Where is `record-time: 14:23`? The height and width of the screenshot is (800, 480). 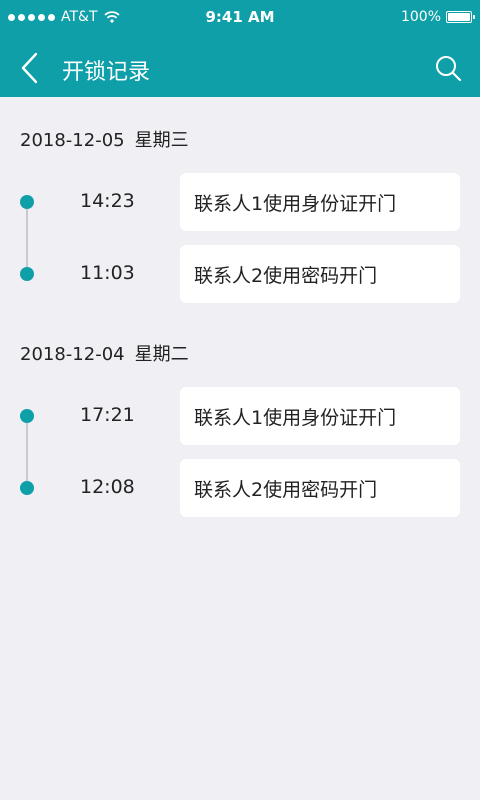 record-time: 14:23 is located at coordinates (107, 201).